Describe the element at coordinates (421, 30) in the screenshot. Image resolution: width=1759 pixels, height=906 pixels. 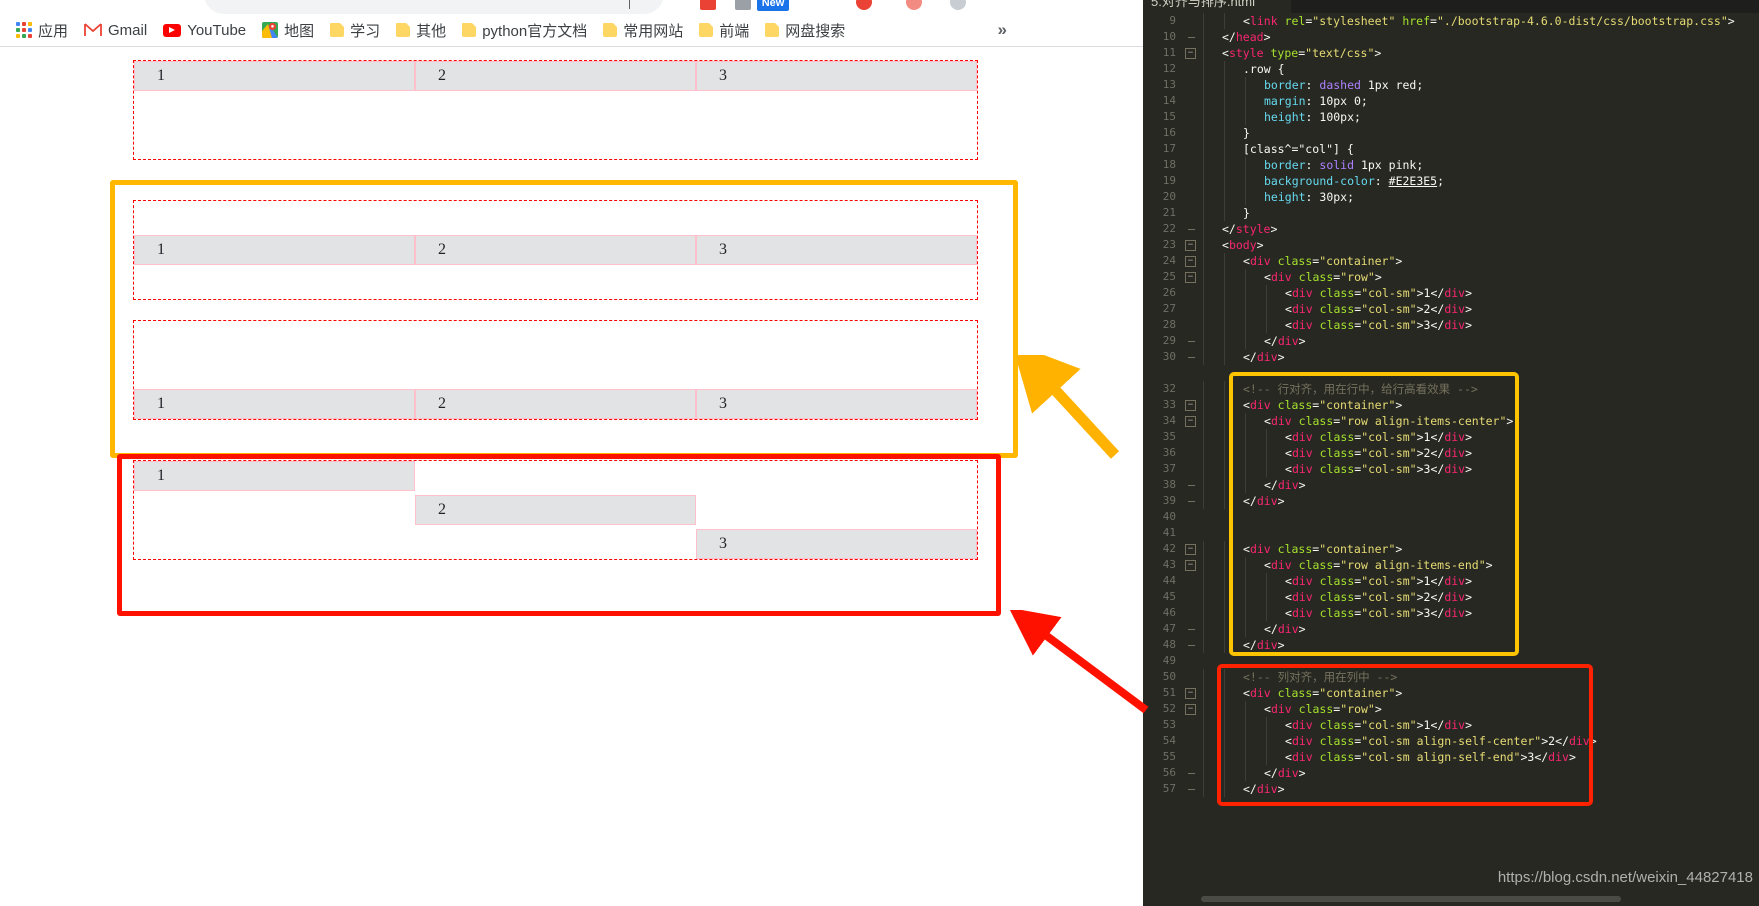
I see `bookmark-folder-other: 其他` at that location.